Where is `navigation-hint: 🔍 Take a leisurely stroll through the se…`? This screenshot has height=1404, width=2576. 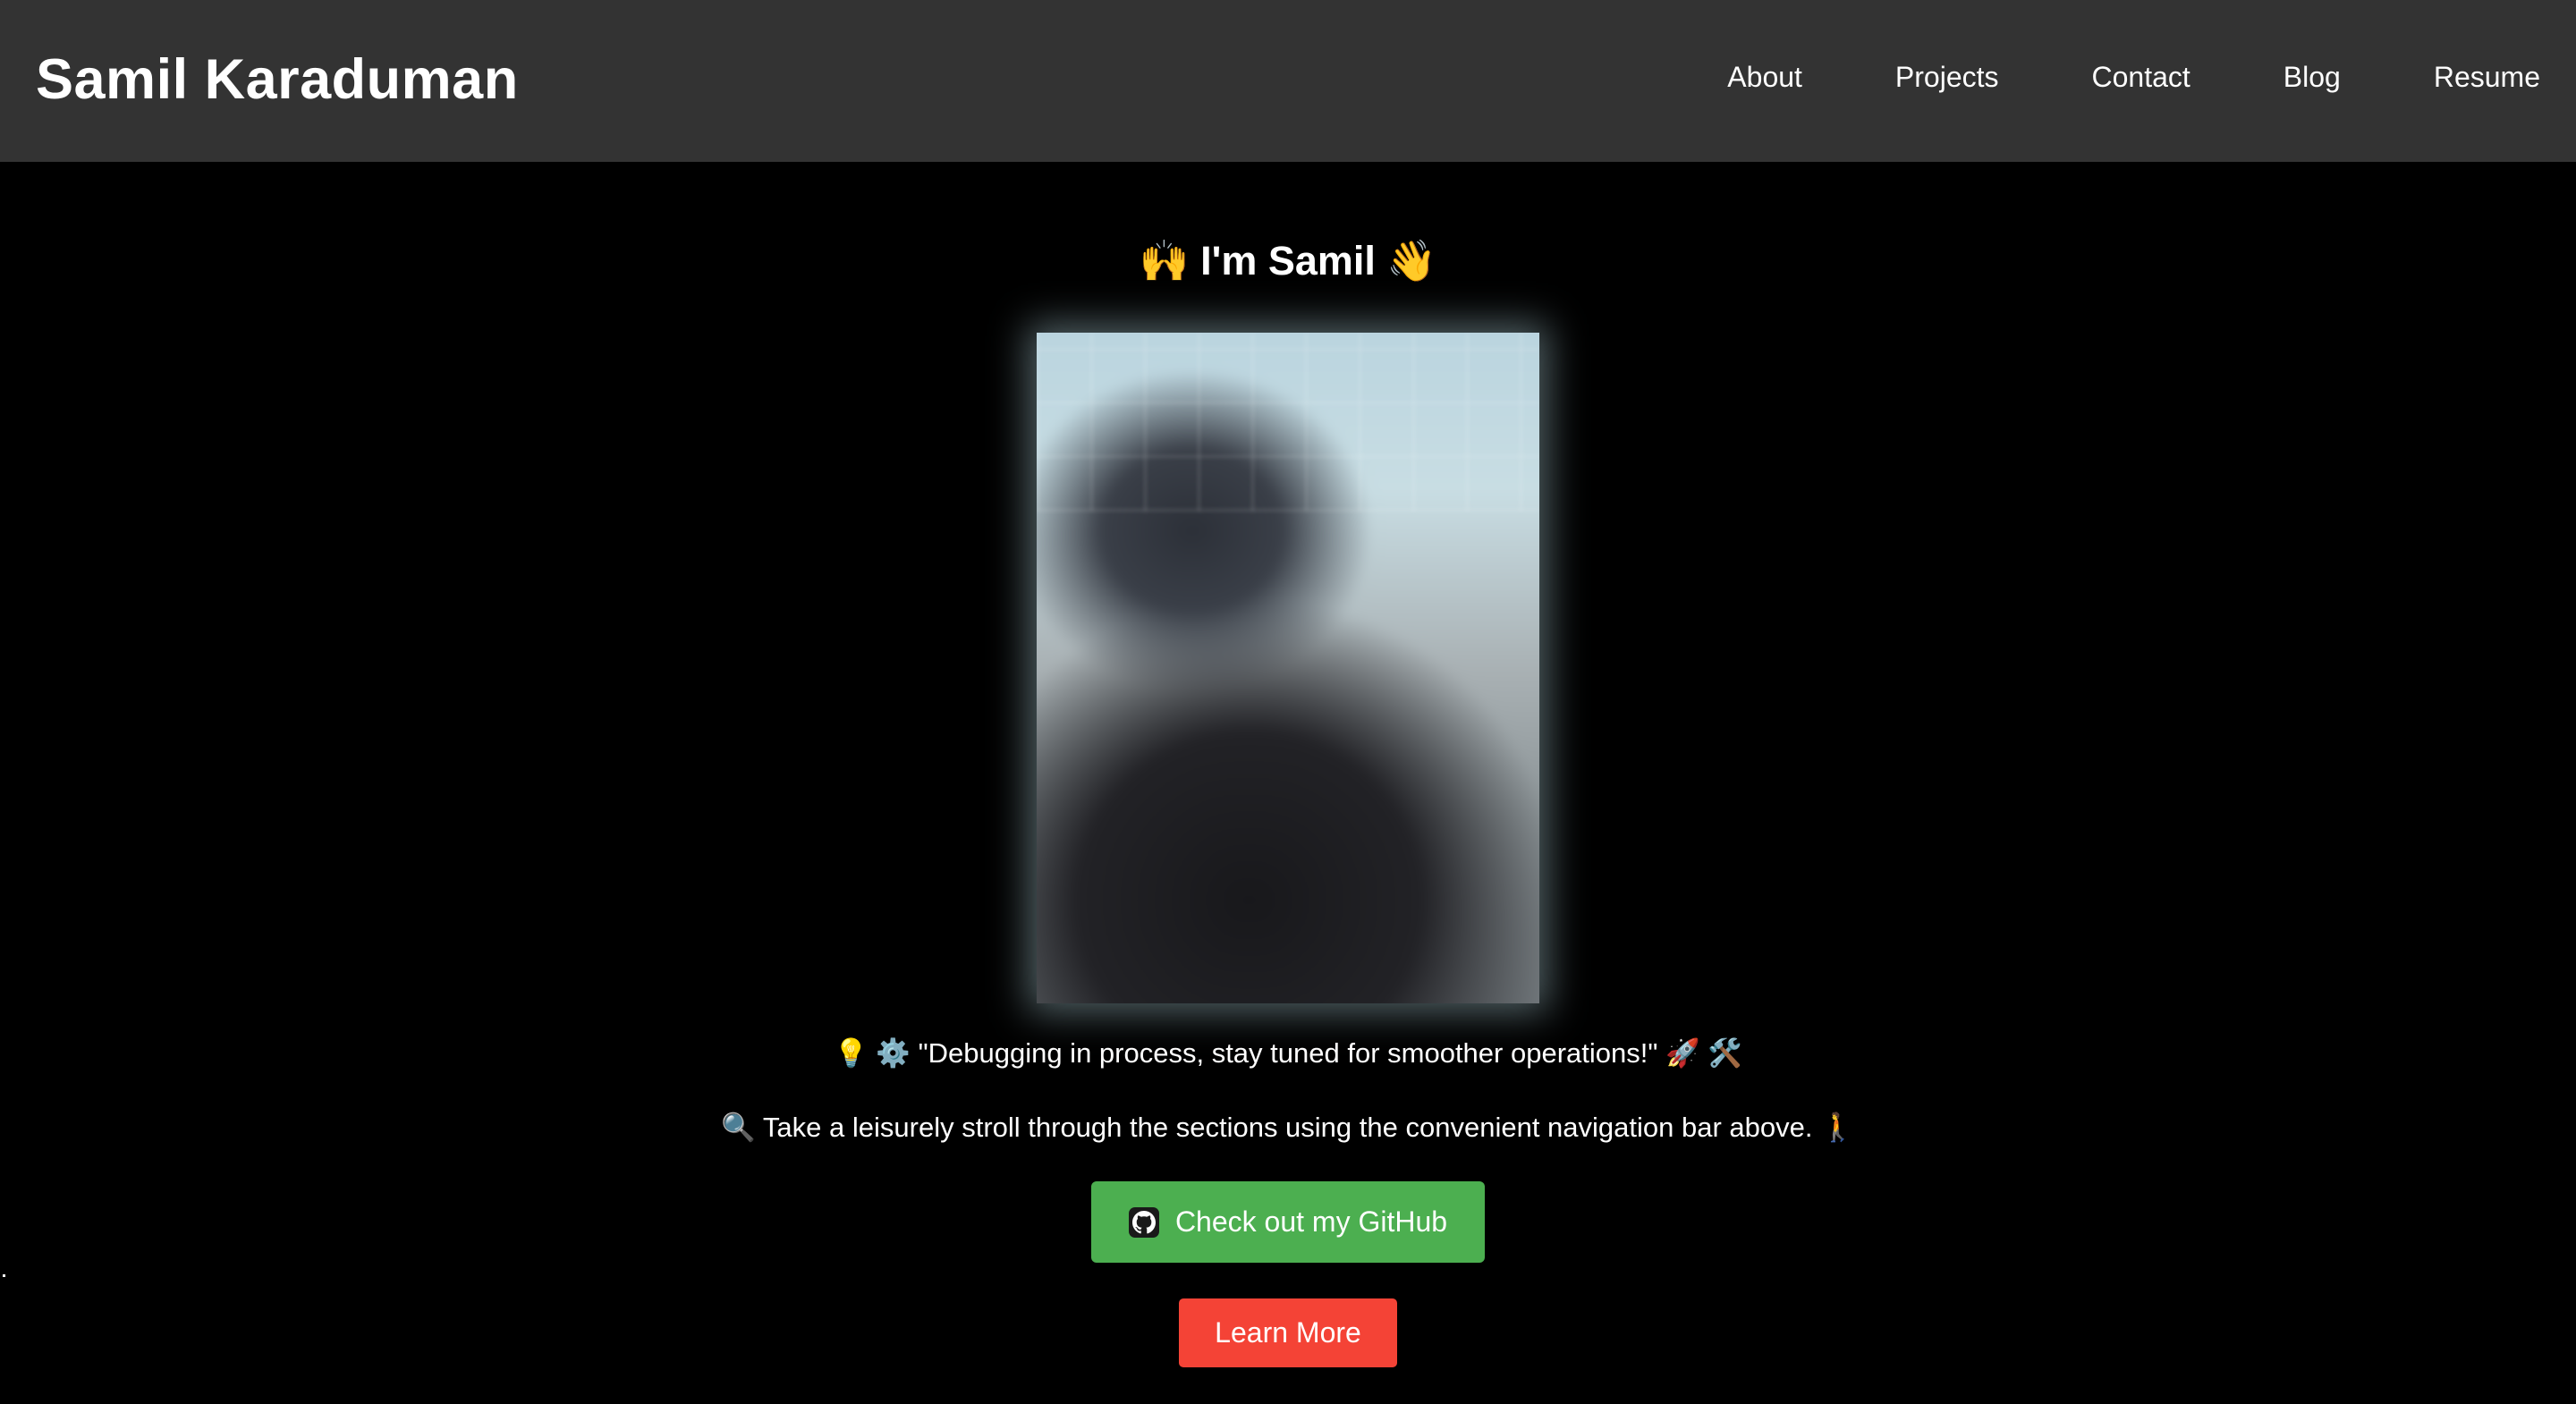 navigation-hint: 🔍 Take a leisurely stroll through the se… is located at coordinates (1288, 1127).